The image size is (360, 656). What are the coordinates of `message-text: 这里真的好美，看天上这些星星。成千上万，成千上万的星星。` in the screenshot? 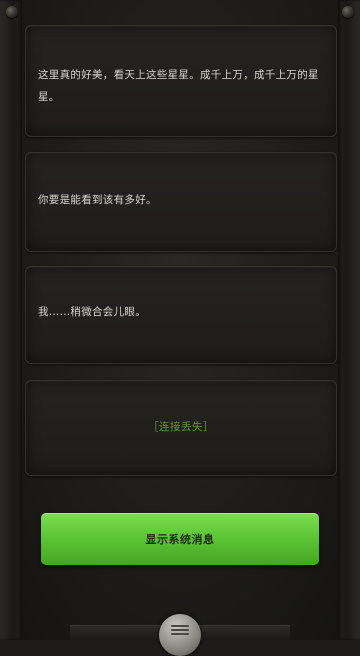 It's located at (178, 86).